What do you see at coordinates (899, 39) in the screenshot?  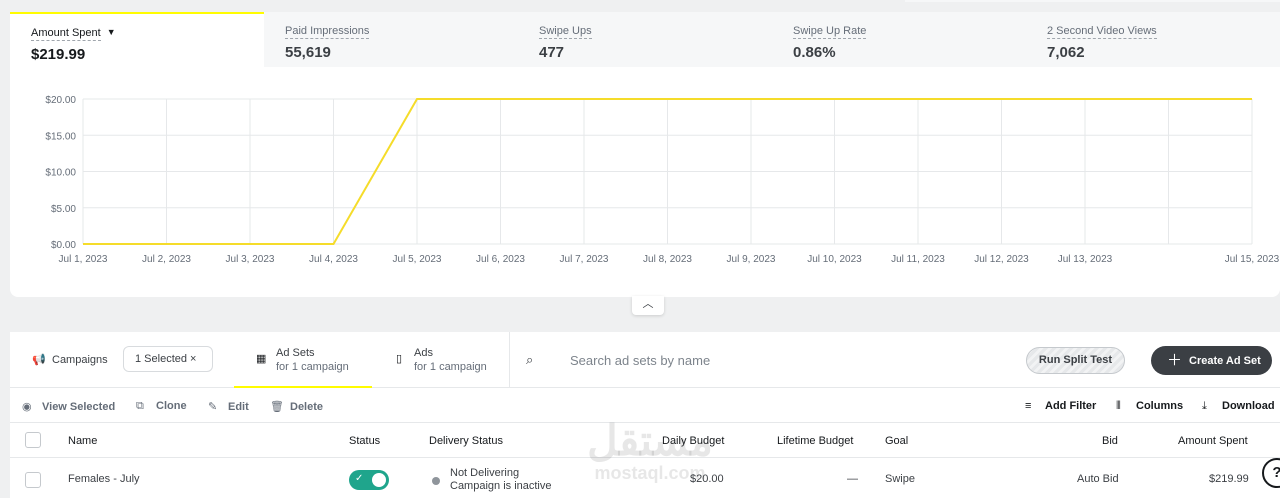 I see `metric-swipe-up-rate: Swipe Up Rate 0.86%` at bounding box center [899, 39].